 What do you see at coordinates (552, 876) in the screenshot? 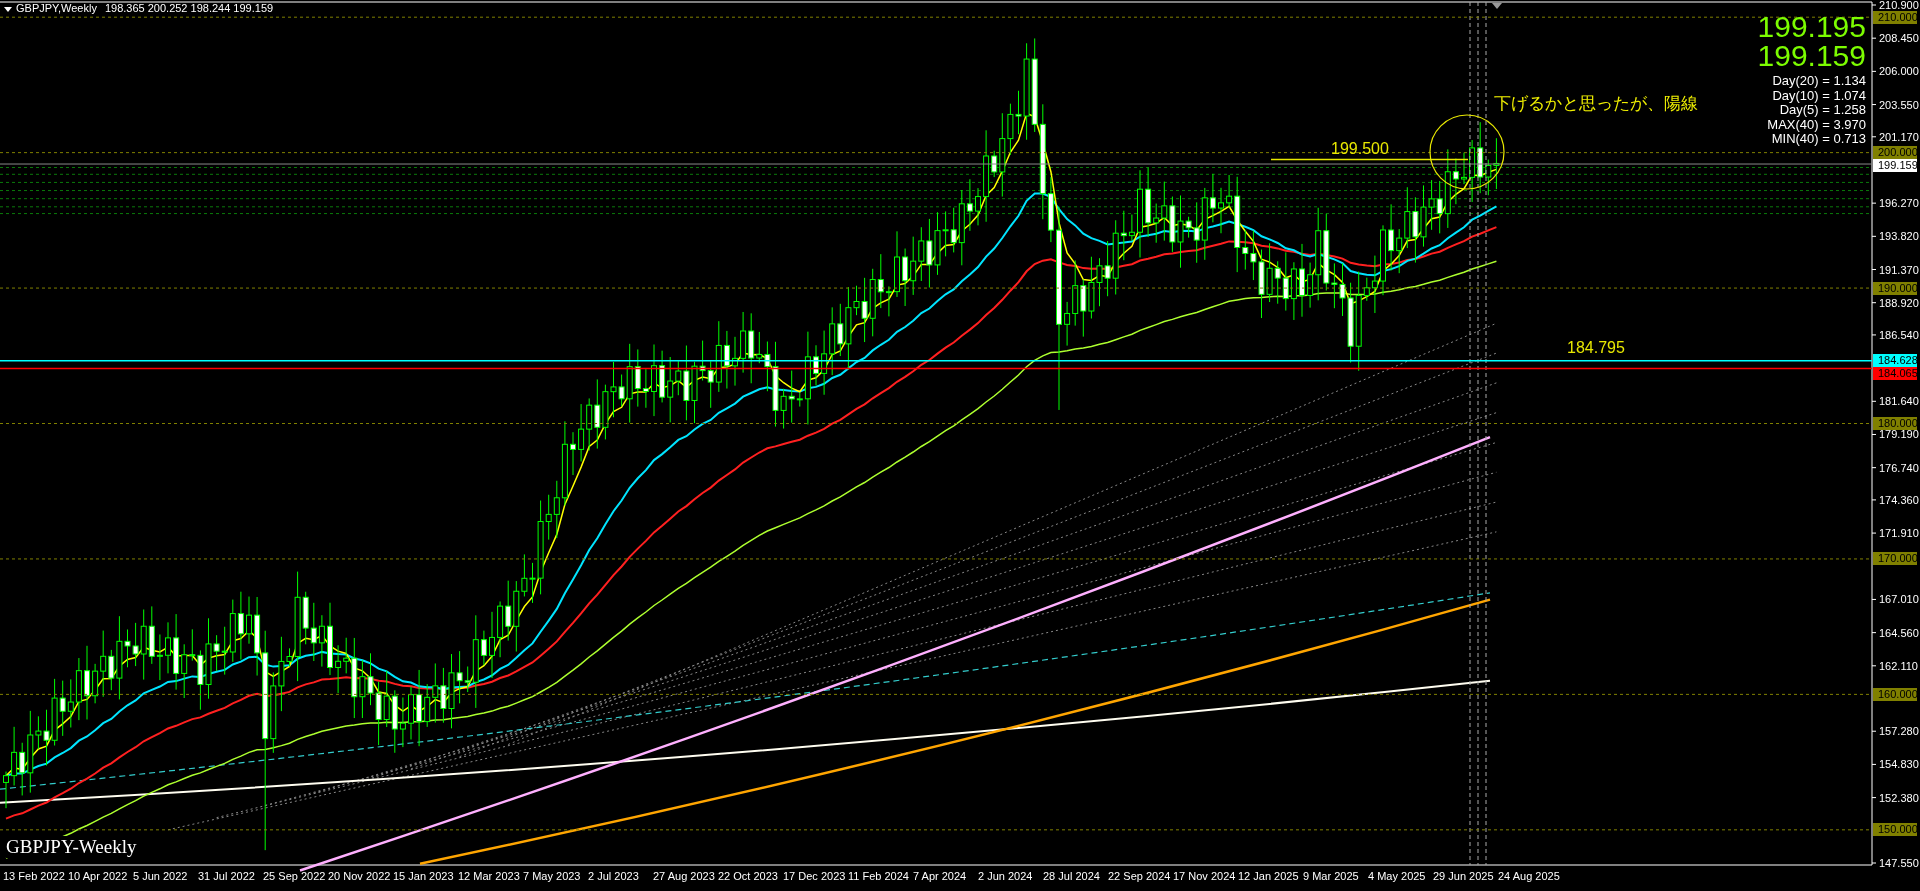
I see `time-label: 7 May 2023` at bounding box center [552, 876].